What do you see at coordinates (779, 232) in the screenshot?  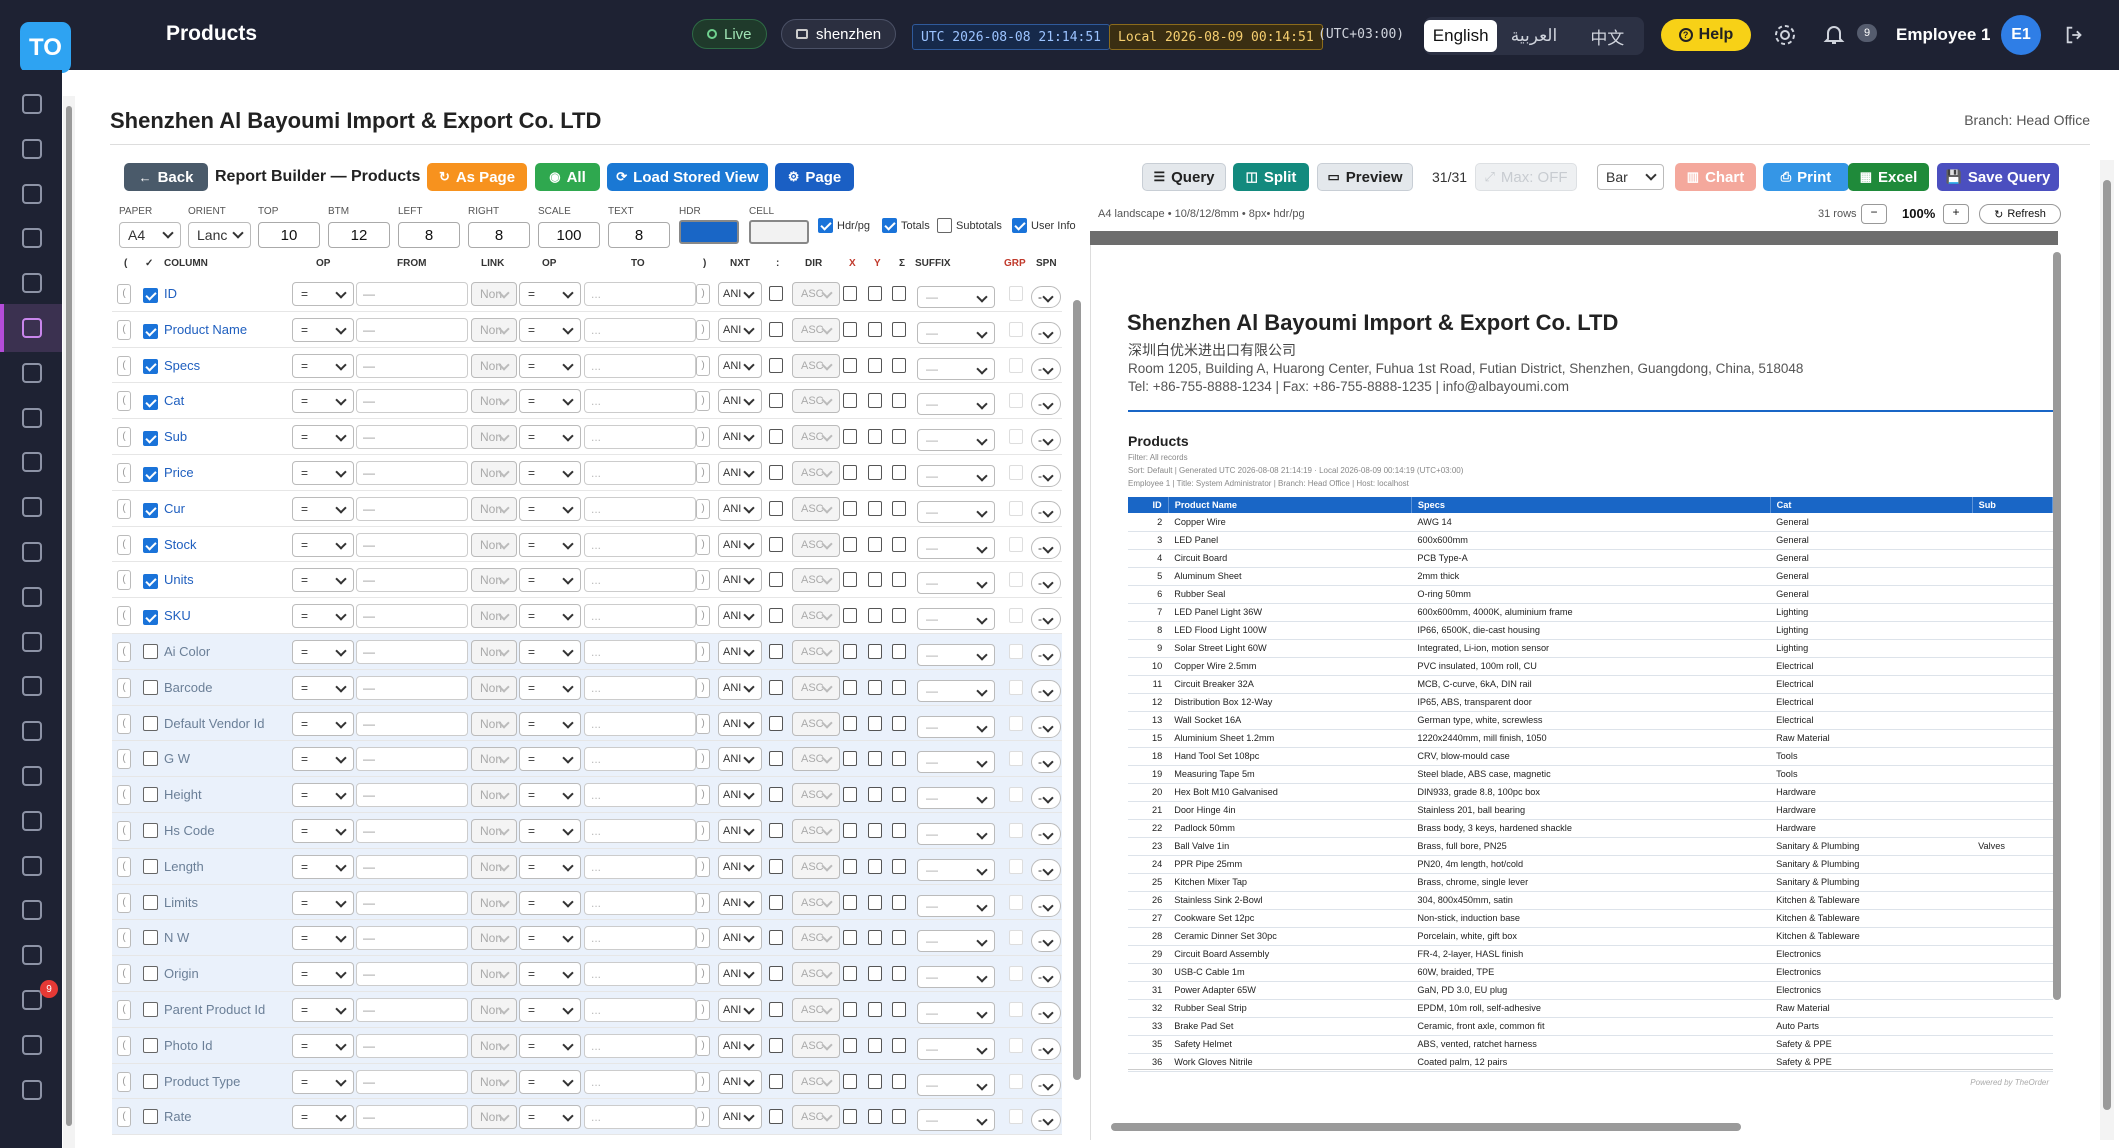 I see `cell-color-picker` at bounding box center [779, 232].